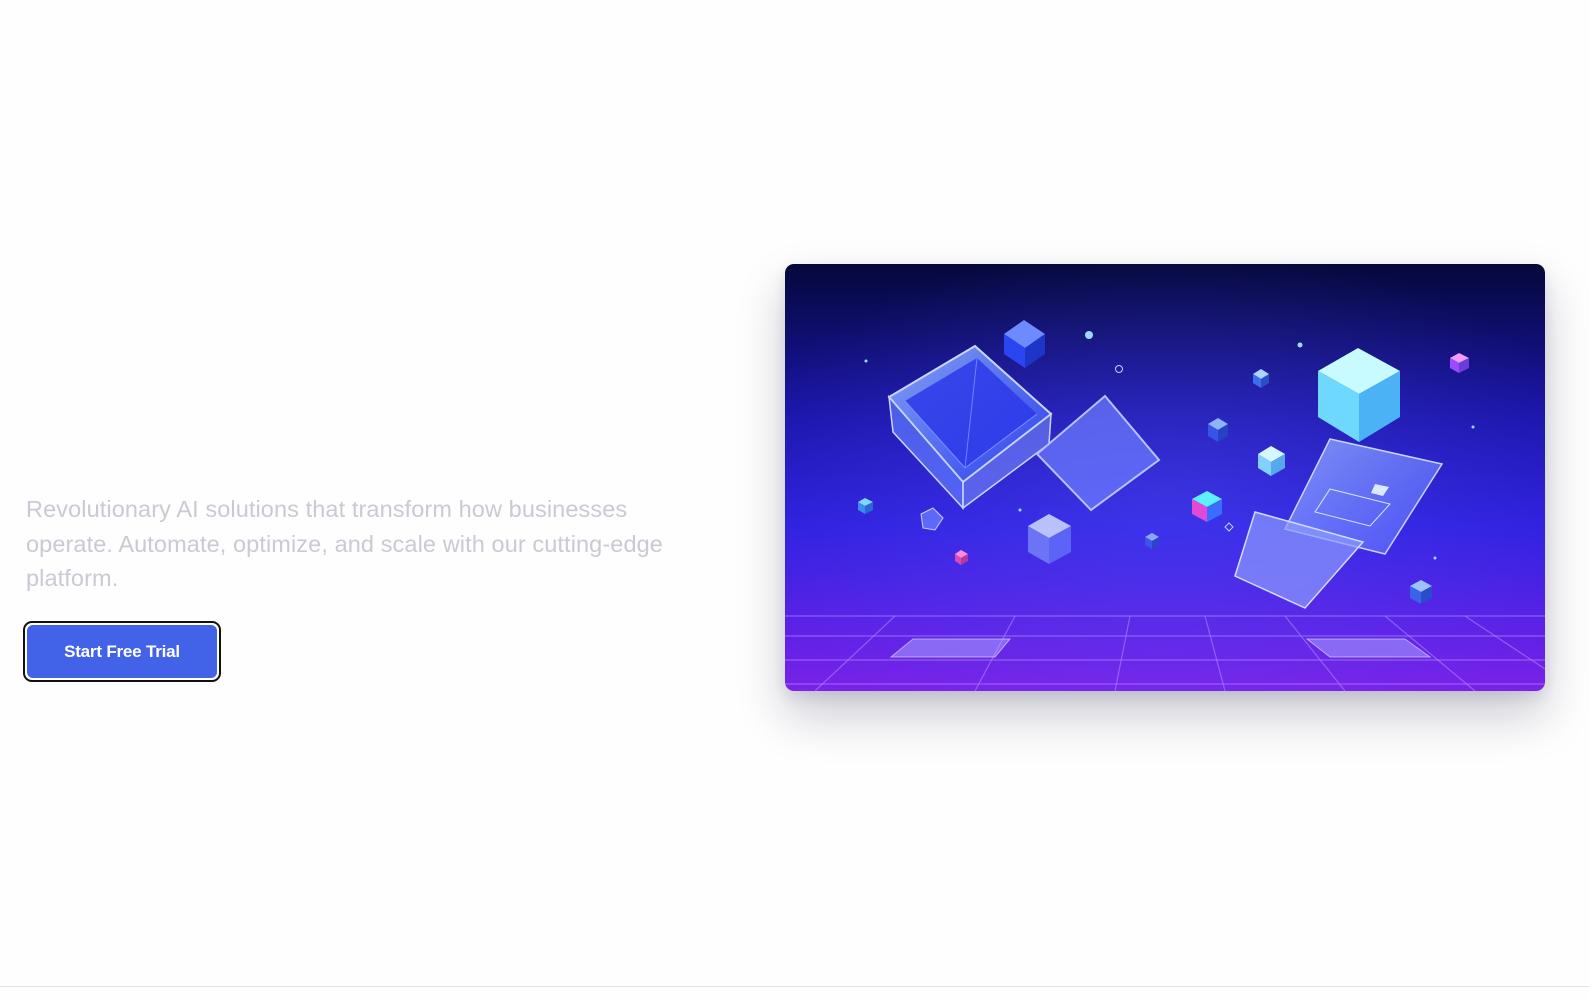  I want to click on start-free-trial-button: Start Free Trial, so click(122, 651).